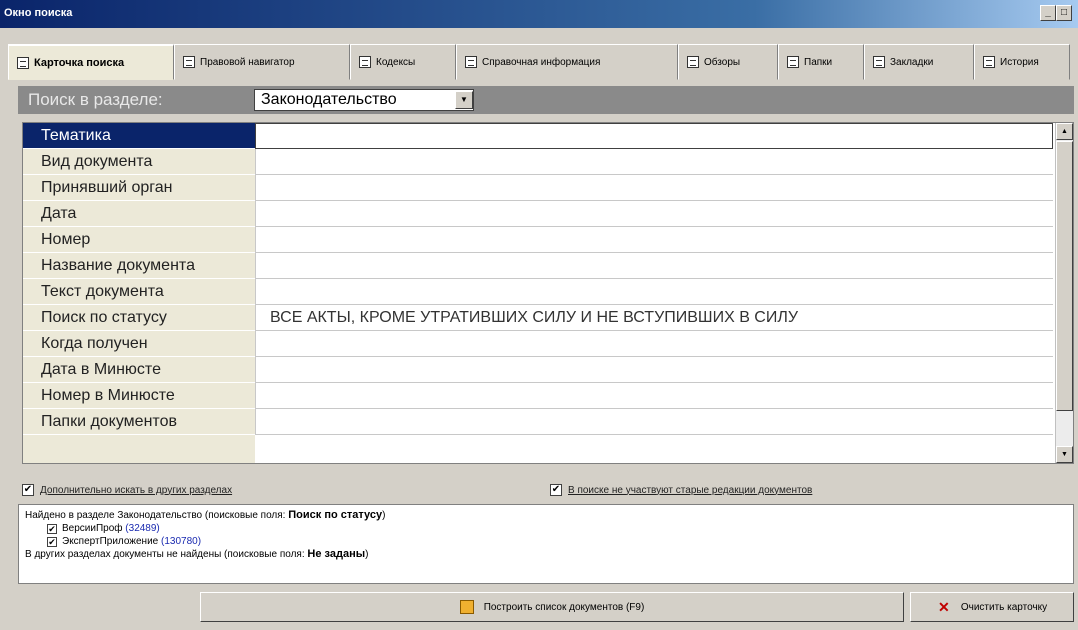 This screenshot has width=1078, height=630. I want to click on field-value-topic, so click(654, 136).